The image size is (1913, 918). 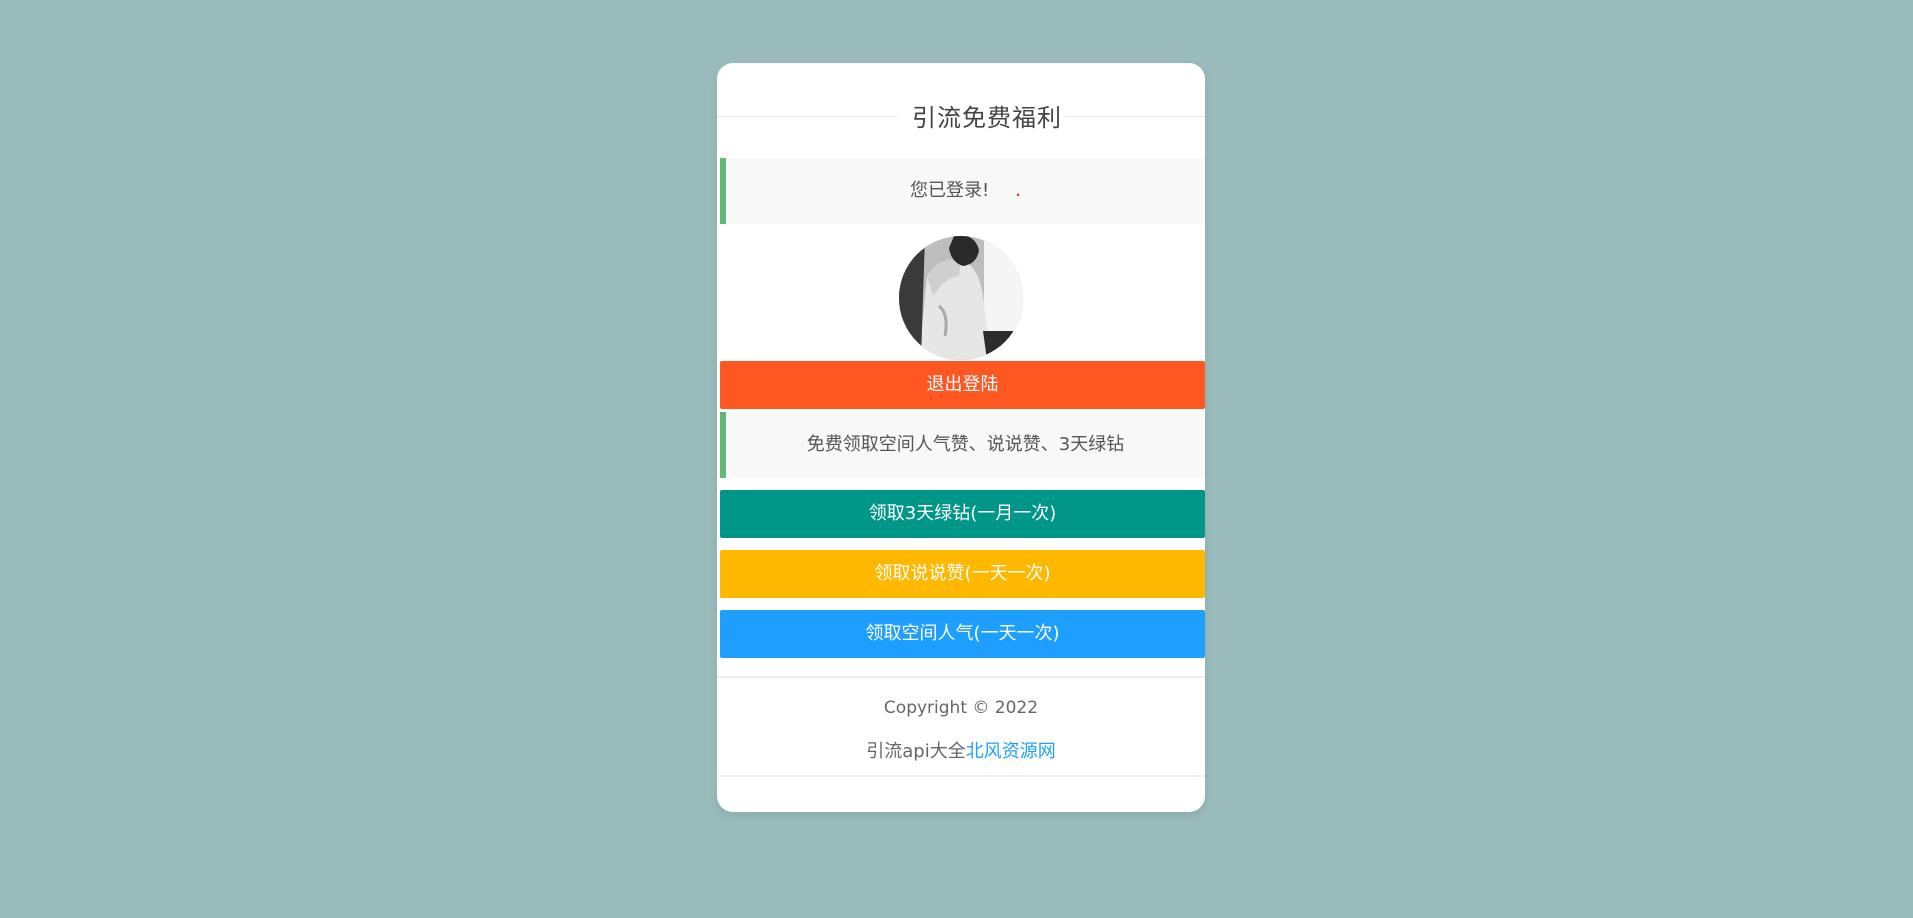 I want to click on login-status-notice: 您已登录!., so click(x=962, y=191).